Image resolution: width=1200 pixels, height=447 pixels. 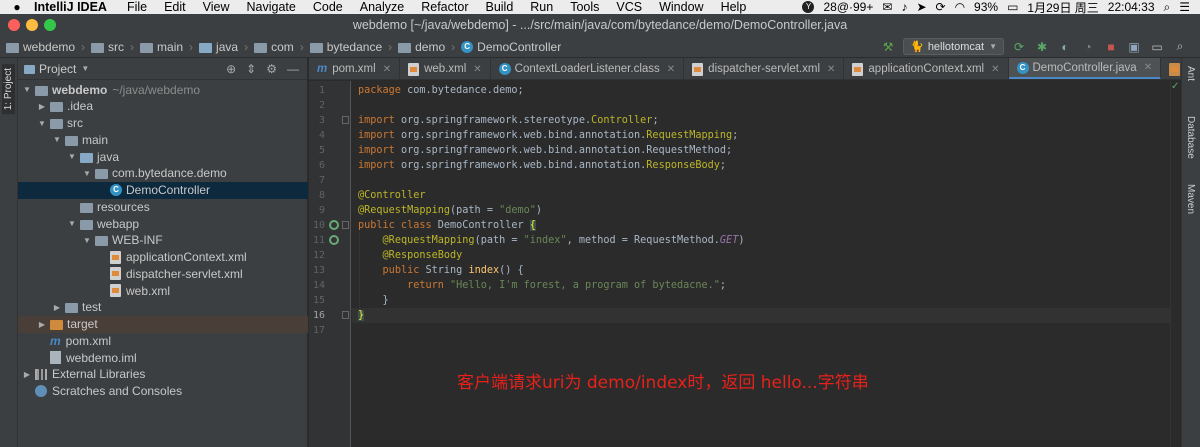 What do you see at coordinates (137, 7) in the screenshot?
I see `menu-file: File` at bounding box center [137, 7].